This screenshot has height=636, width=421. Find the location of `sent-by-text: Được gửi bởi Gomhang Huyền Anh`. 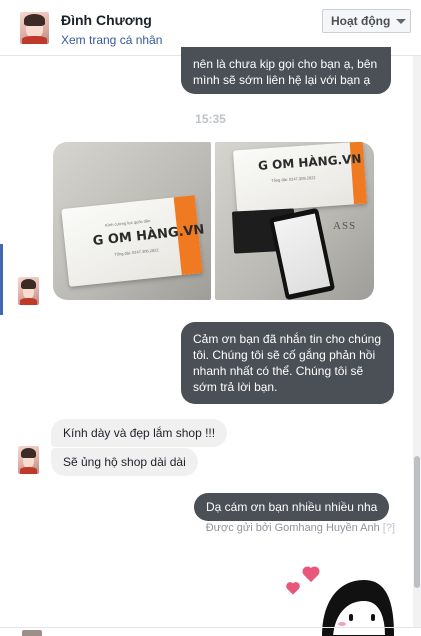

sent-by-text: Được gửi bởi Gomhang Huyền Anh is located at coordinates (292, 528).